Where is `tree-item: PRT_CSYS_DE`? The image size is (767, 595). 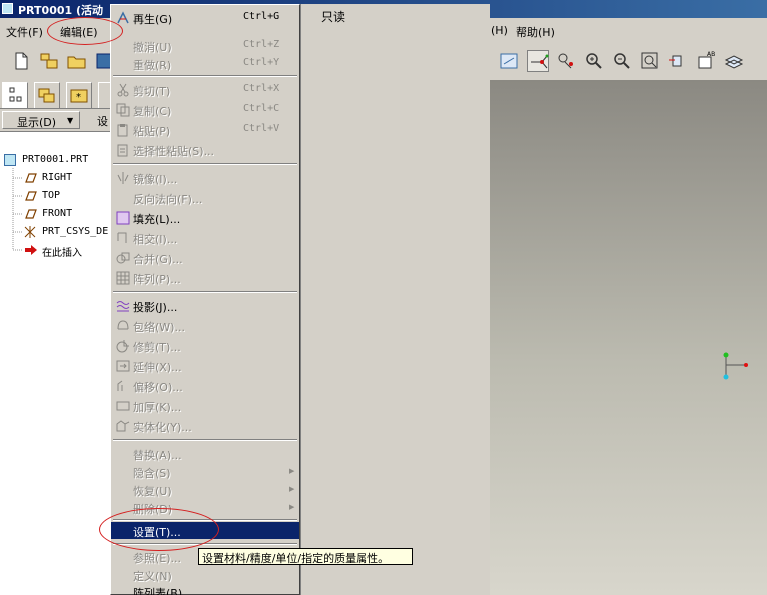 tree-item: PRT_CSYS_DE is located at coordinates (65, 232).